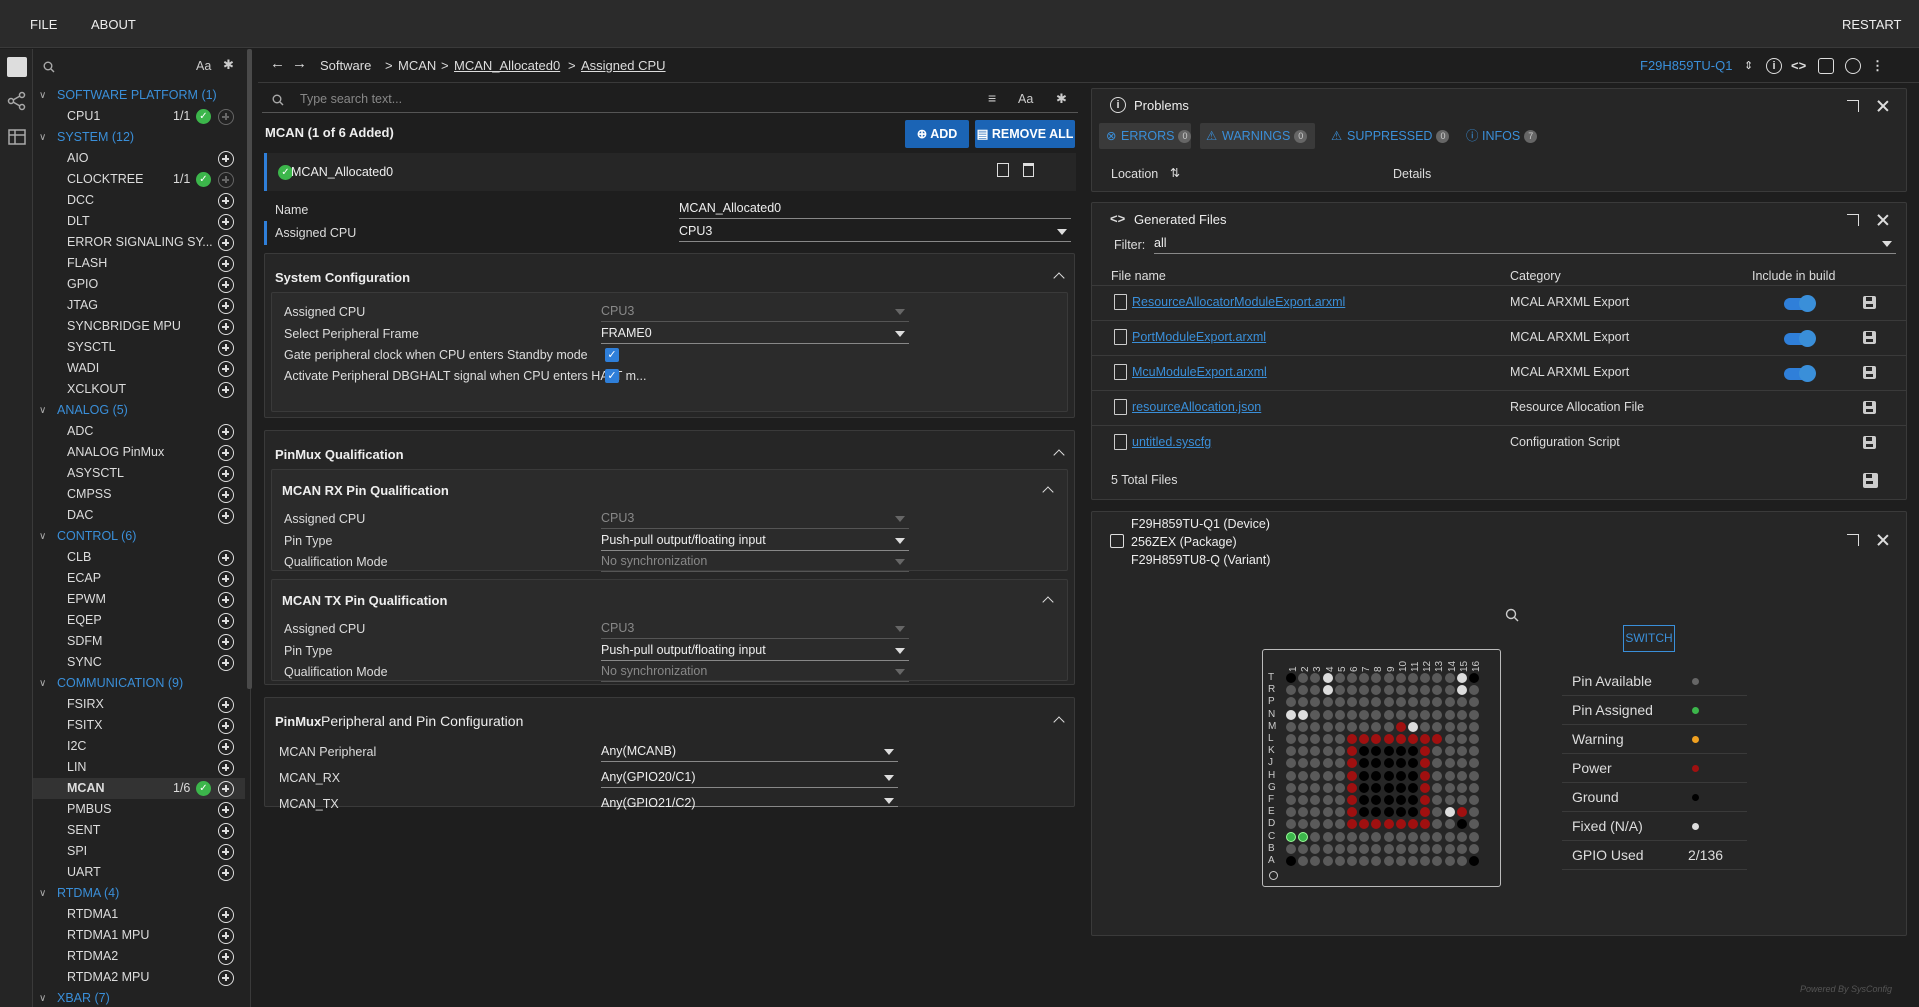 The height and width of the screenshot is (1007, 1919). What do you see at coordinates (139, 893) in the screenshot?
I see `tree-group: ∨ RTDMA (4)` at bounding box center [139, 893].